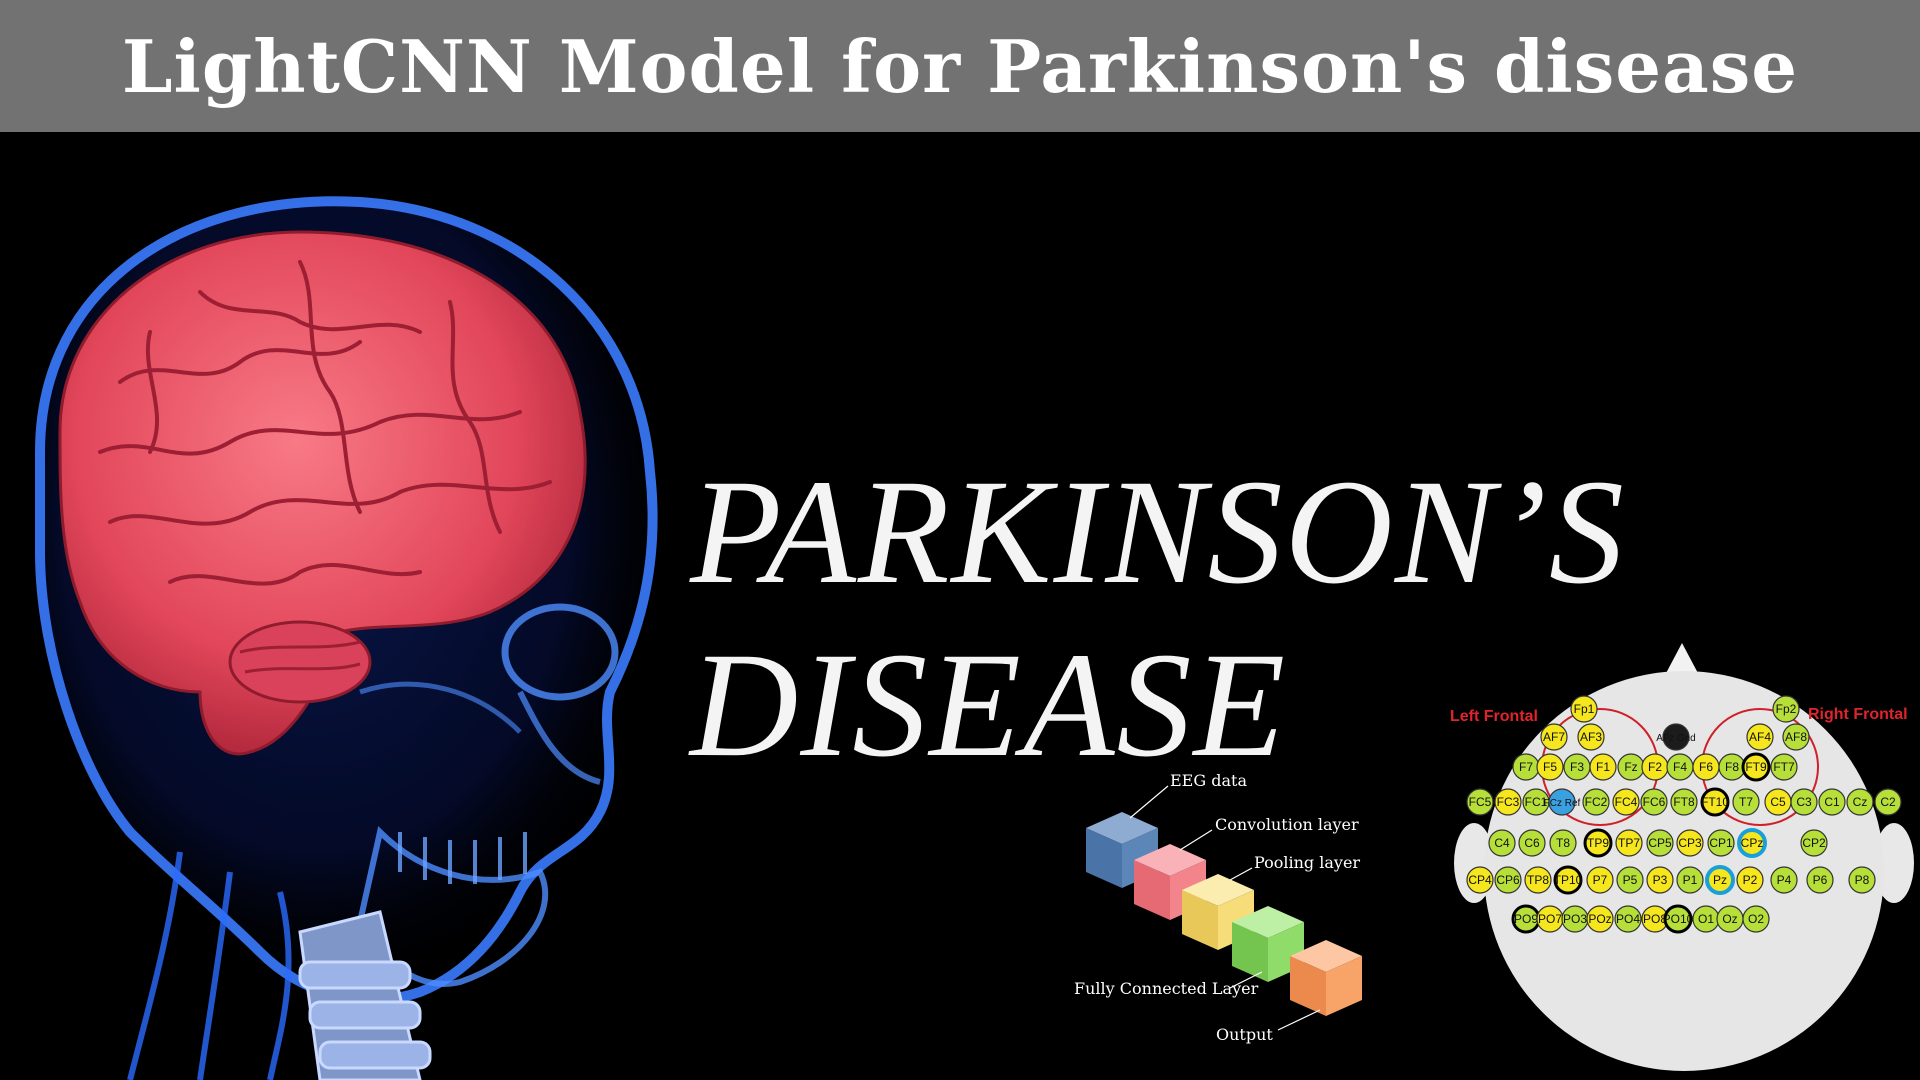 Image resolution: width=1920 pixels, height=1080 pixels. I want to click on electrode-label: Pz, so click(1720, 880).